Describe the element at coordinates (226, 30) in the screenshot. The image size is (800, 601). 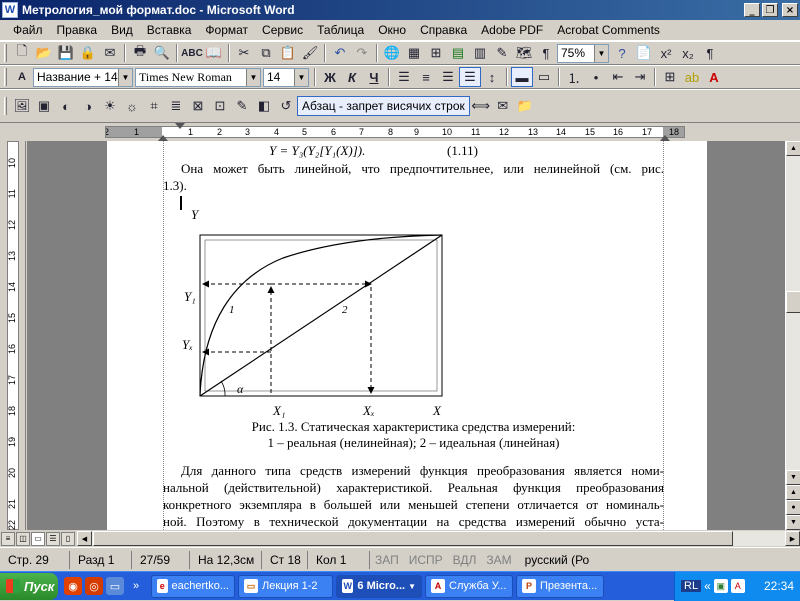
I see `menu-format: Формат` at that location.